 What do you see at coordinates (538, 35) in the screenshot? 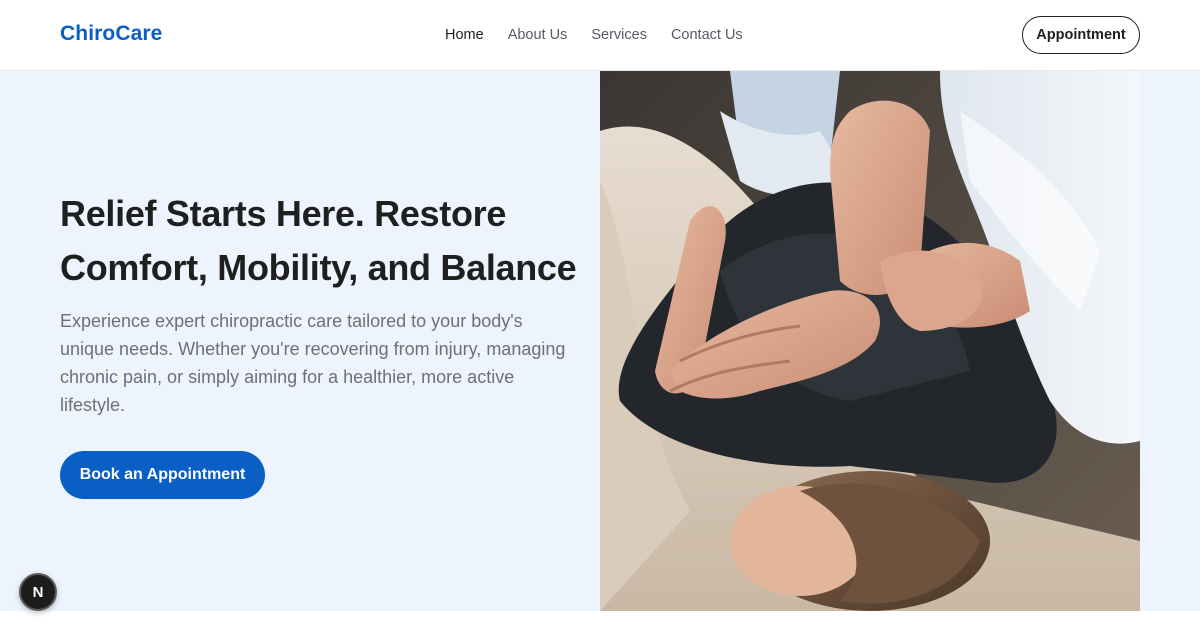
I see `nav-item-about-us: About Us` at bounding box center [538, 35].